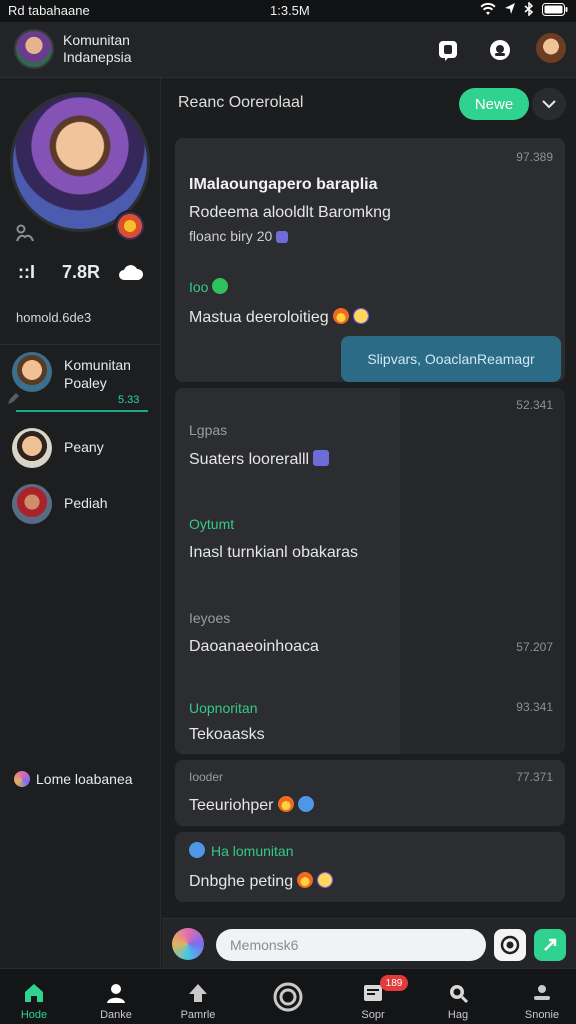 This screenshot has height=1024, width=576. I want to click on sidebar-divider, so click(80, 344).